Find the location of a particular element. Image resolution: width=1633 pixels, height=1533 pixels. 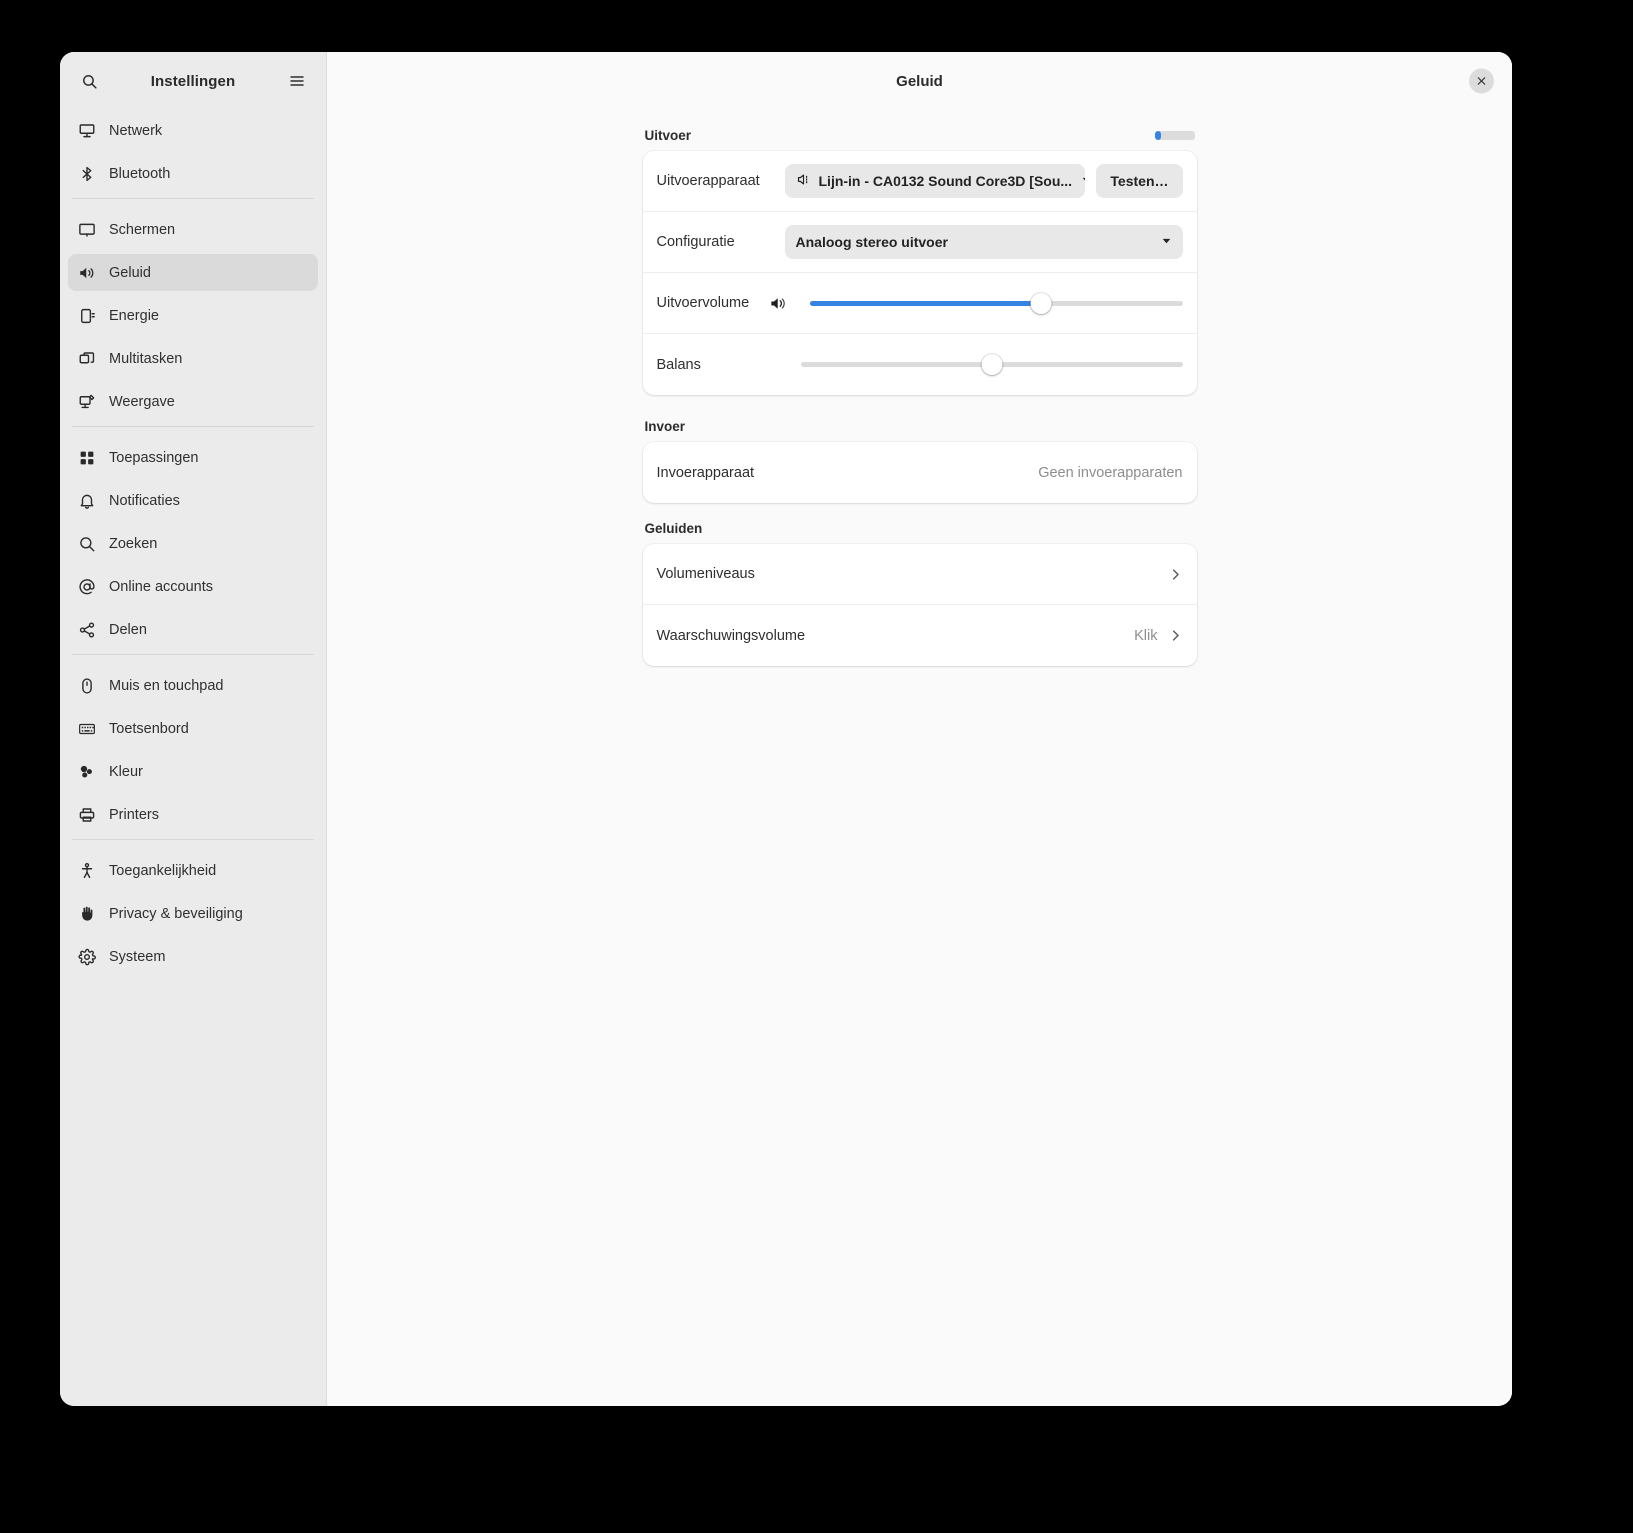

speaker-volume-icon is located at coordinates (778, 303).